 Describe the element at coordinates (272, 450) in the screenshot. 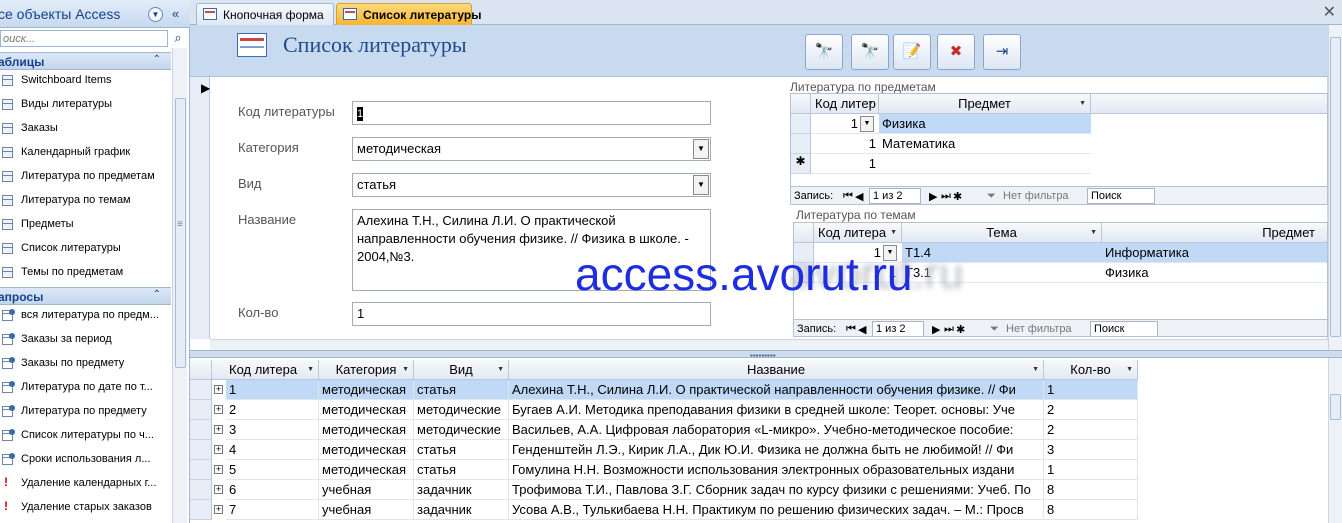

I see `table-cell: 4` at that location.